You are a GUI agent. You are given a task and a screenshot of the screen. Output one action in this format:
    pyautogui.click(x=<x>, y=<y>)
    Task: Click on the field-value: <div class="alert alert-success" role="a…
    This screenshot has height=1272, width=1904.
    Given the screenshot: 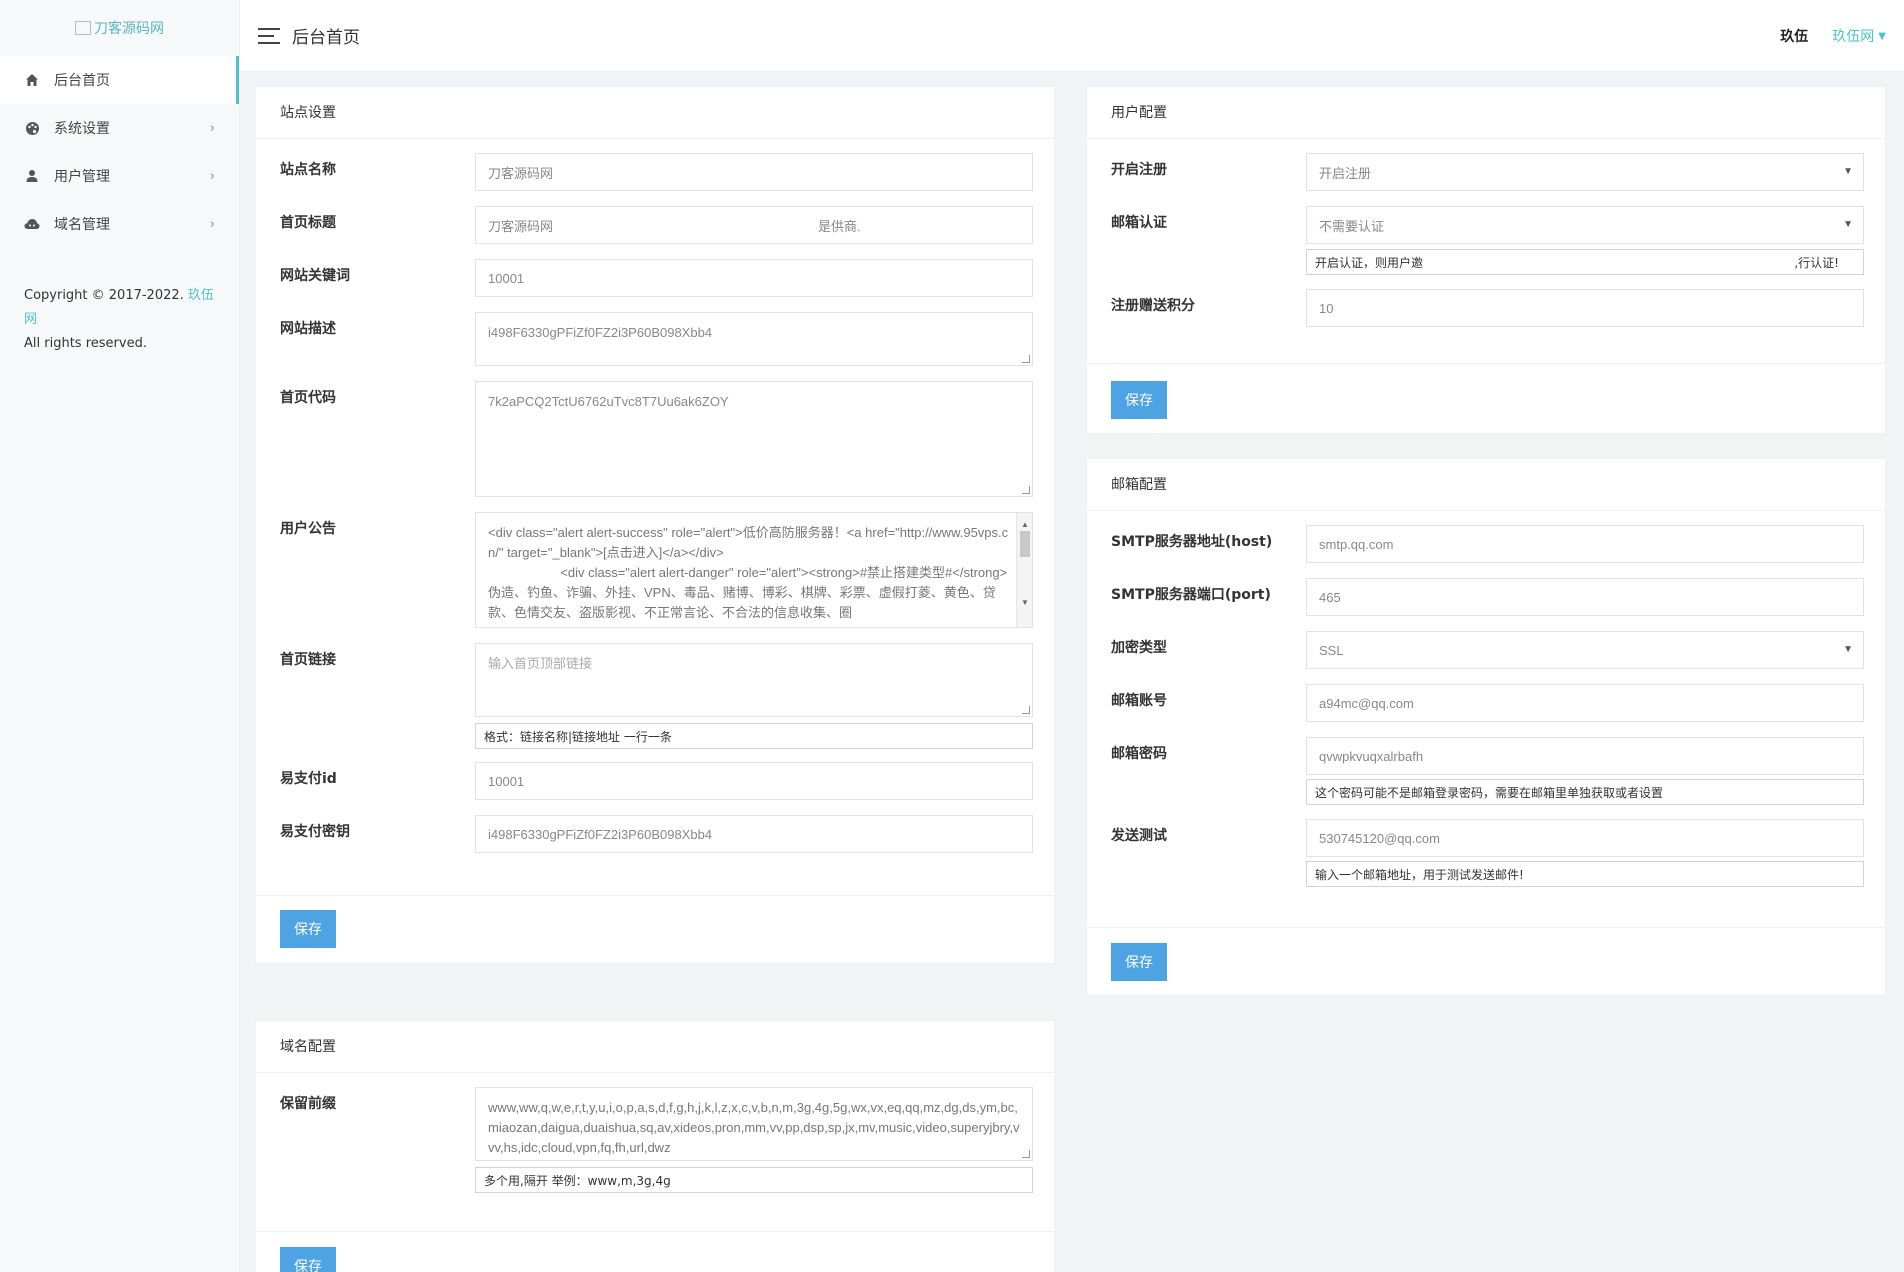 What is the action you would take?
    pyautogui.click(x=748, y=572)
    